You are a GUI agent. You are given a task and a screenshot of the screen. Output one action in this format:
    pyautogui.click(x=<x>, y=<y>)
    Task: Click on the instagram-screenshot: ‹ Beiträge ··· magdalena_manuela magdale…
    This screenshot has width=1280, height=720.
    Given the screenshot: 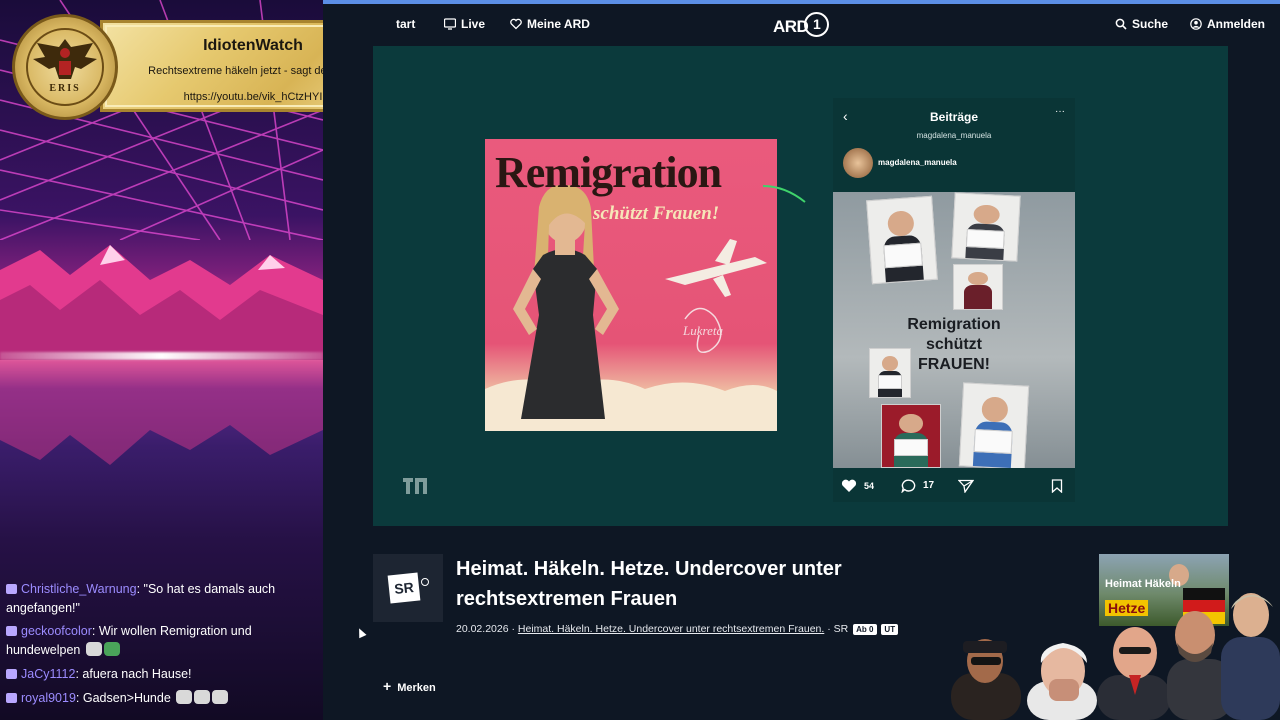 What is the action you would take?
    pyautogui.click(x=954, y=300)
    